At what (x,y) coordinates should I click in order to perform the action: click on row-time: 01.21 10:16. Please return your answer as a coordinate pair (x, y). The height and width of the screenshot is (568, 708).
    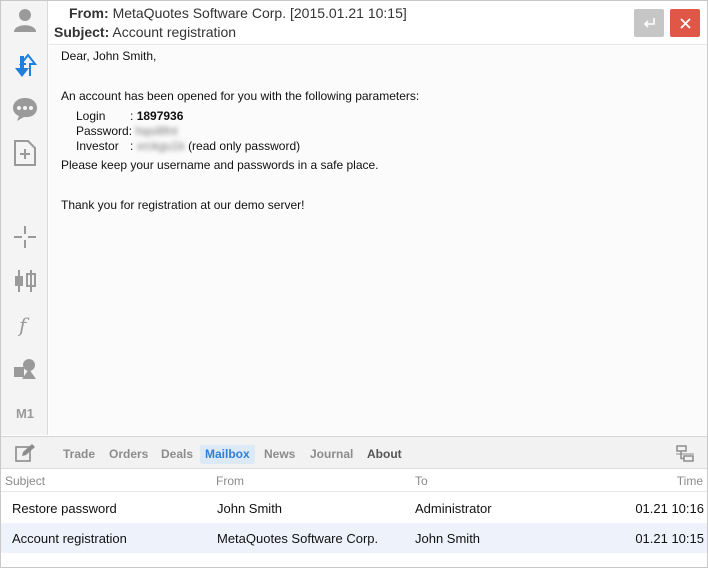
    Looking at the image, I should click on (669, 508).